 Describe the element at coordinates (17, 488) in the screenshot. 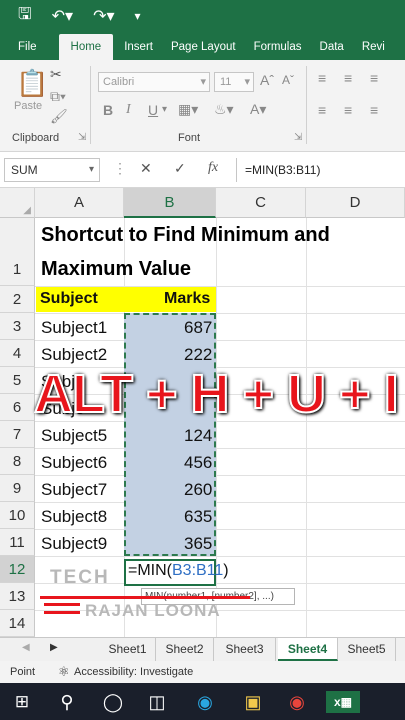

I see `row-header-9: 9` at that location.